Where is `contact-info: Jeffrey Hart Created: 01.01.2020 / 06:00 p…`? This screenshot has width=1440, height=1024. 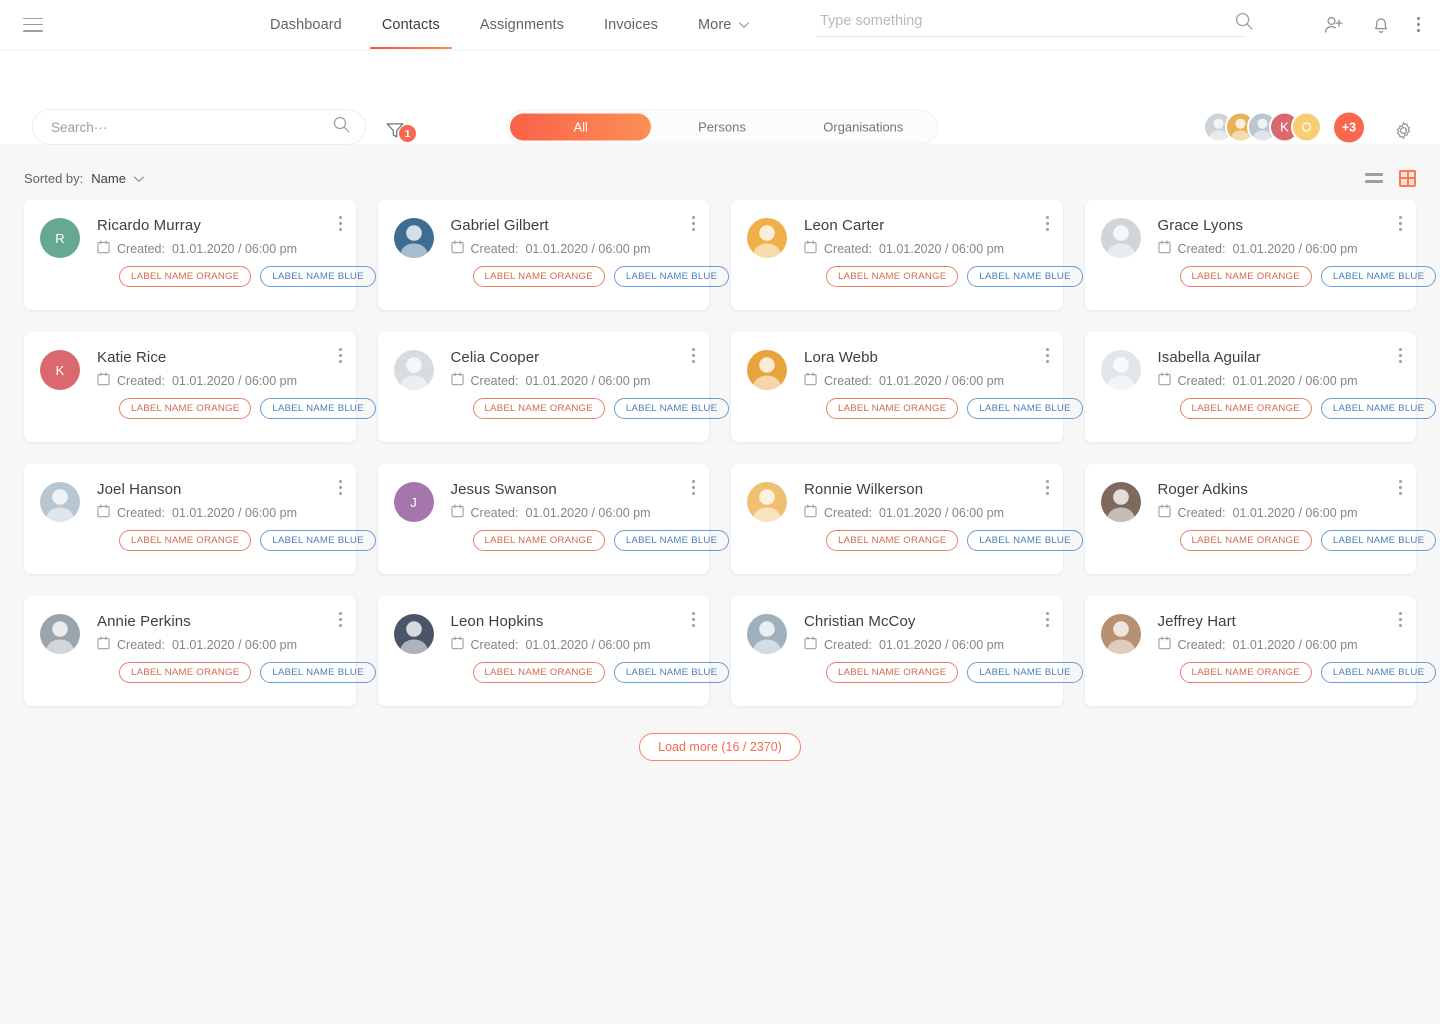 contact-info: Jeffrey Hart Created: 01.01.2020 / 06:00 p… is located at coordinates (1258, 632).